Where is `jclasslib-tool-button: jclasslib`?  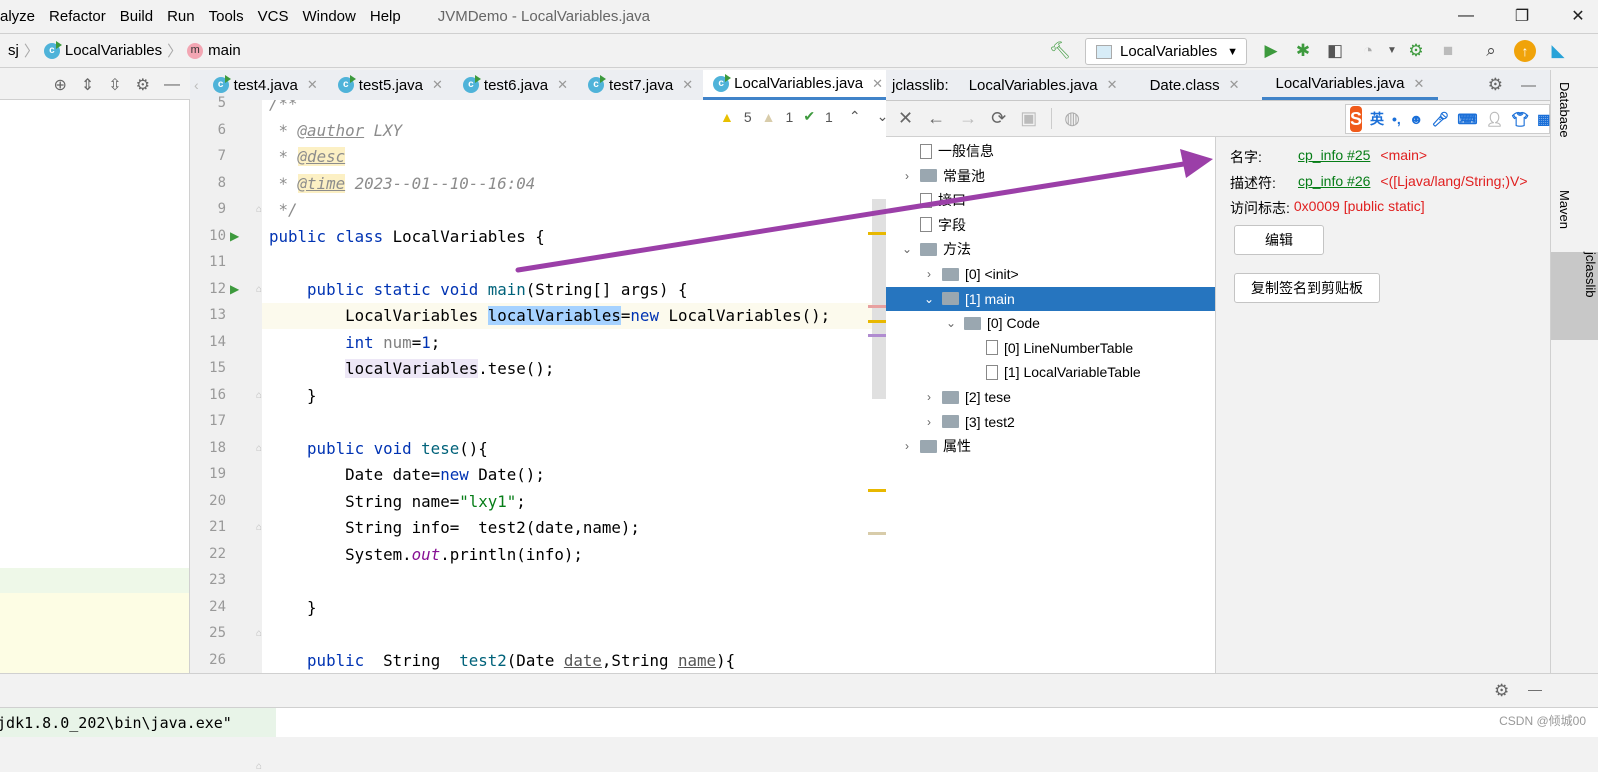 jclasslib-tool-button: jclasslib is located at coordinates (1574, 296).